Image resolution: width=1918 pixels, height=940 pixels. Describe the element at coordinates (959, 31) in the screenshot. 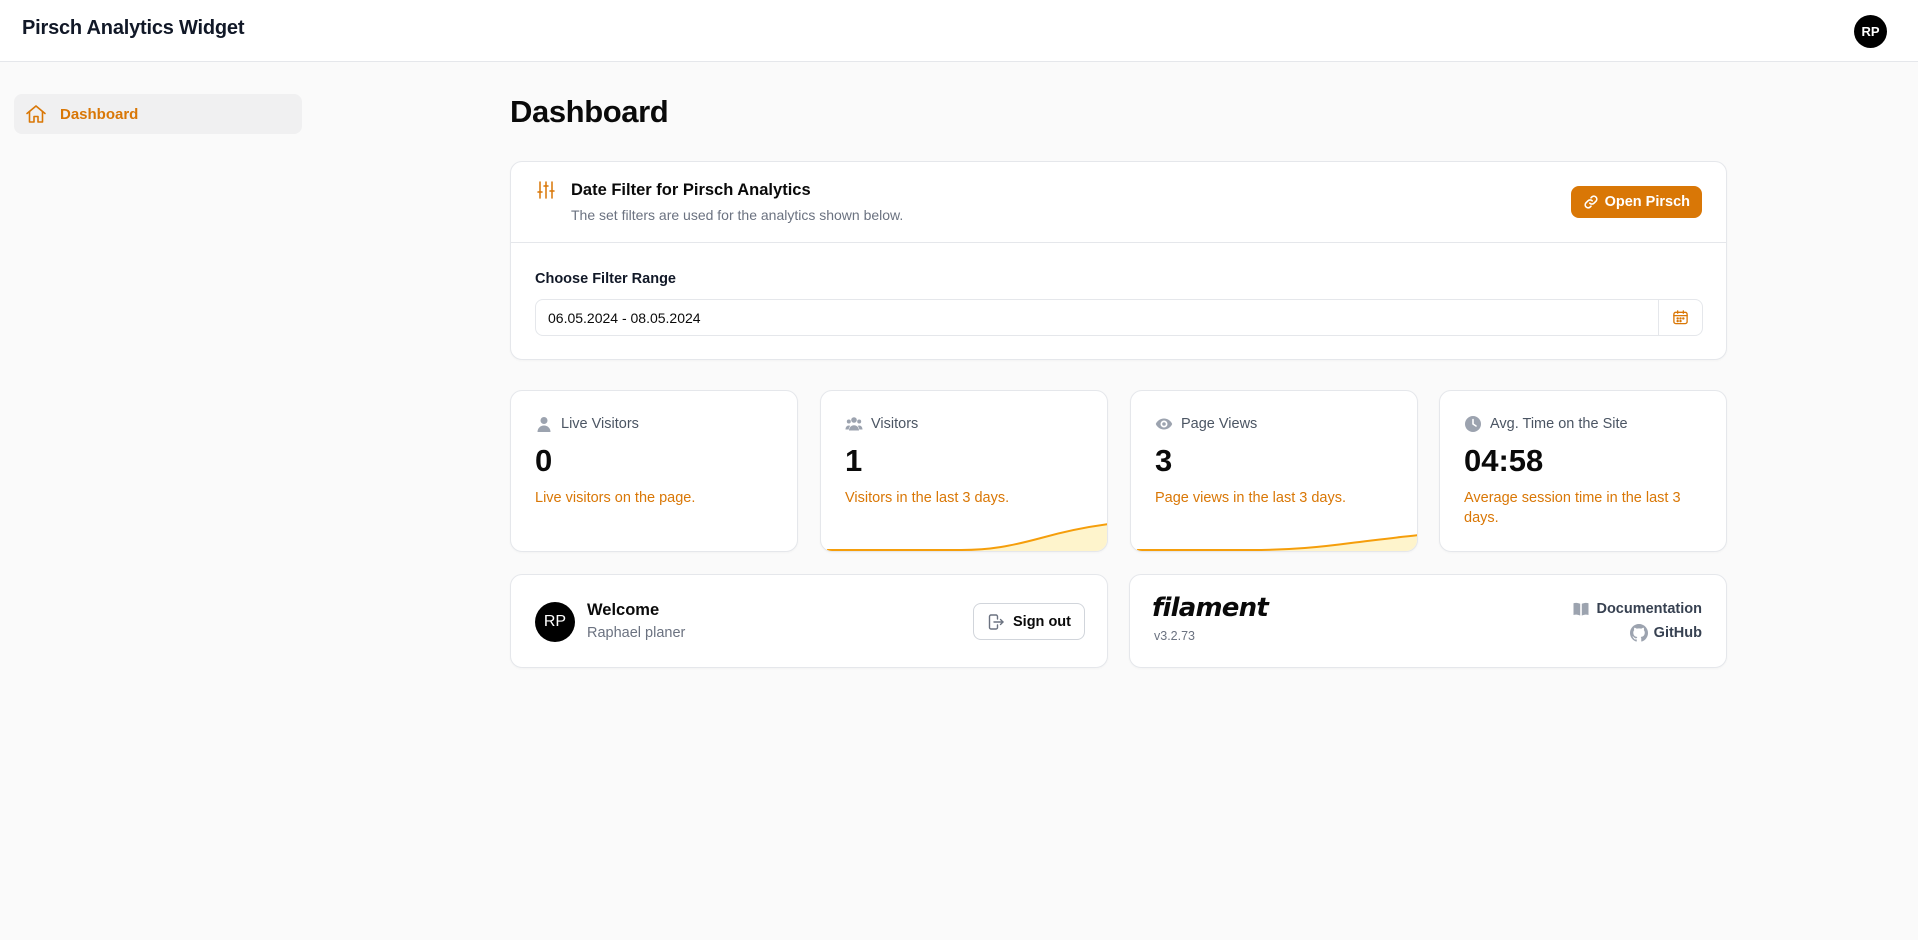

I see `top-bar: Pirsch Analytics Widget RP` at that location.